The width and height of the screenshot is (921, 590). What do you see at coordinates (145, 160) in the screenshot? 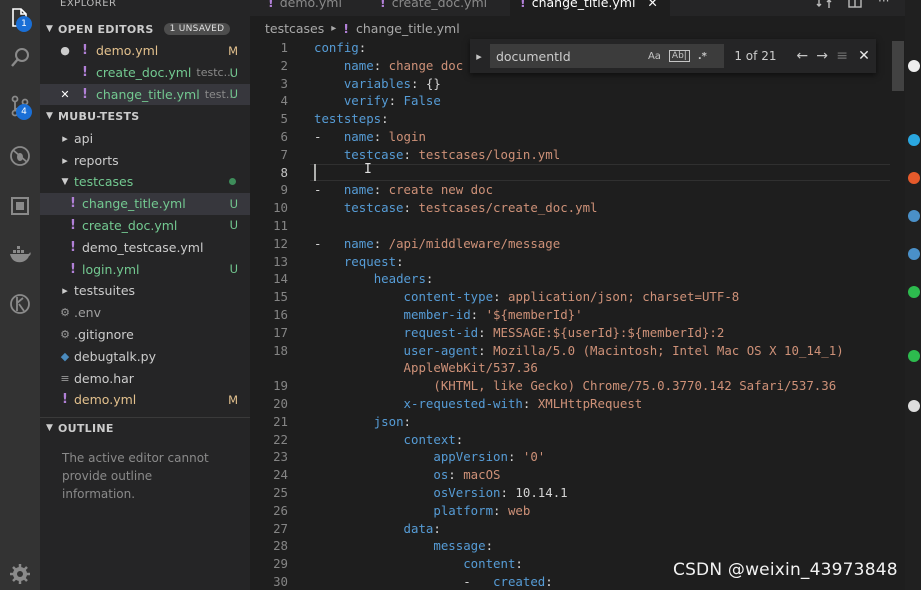
I see `folder-reports: ▸ reports` at bounding box center [145, 160].